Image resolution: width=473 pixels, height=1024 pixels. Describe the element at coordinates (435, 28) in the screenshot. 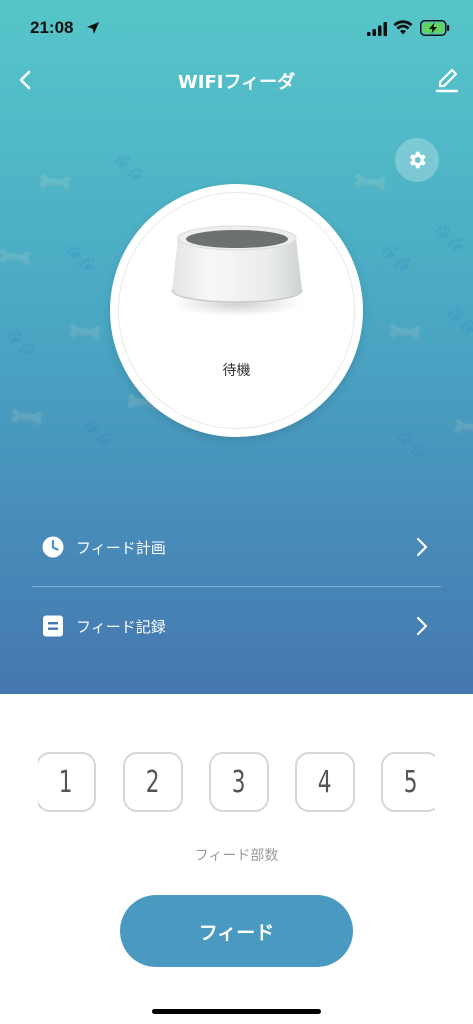

I see `battery-charging-icon` at that location.